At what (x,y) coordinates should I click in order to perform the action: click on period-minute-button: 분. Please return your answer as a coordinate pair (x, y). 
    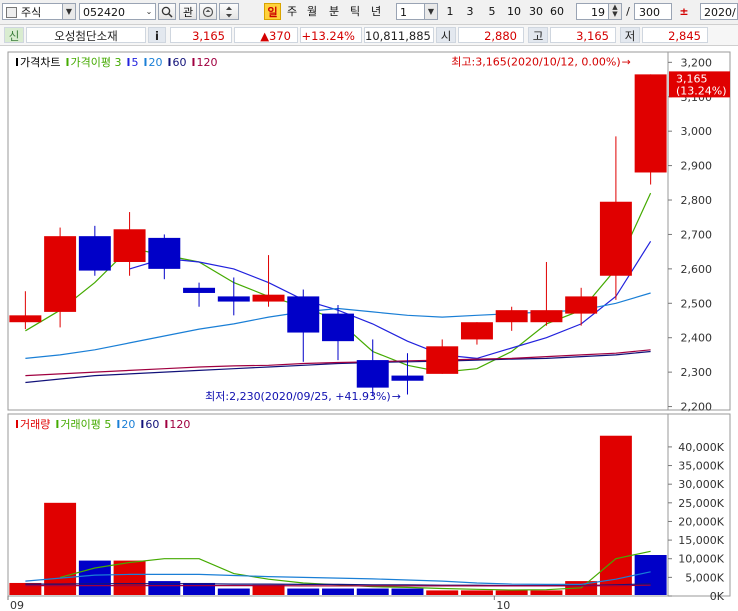
    Looking at the image, I should click on (334, 11).